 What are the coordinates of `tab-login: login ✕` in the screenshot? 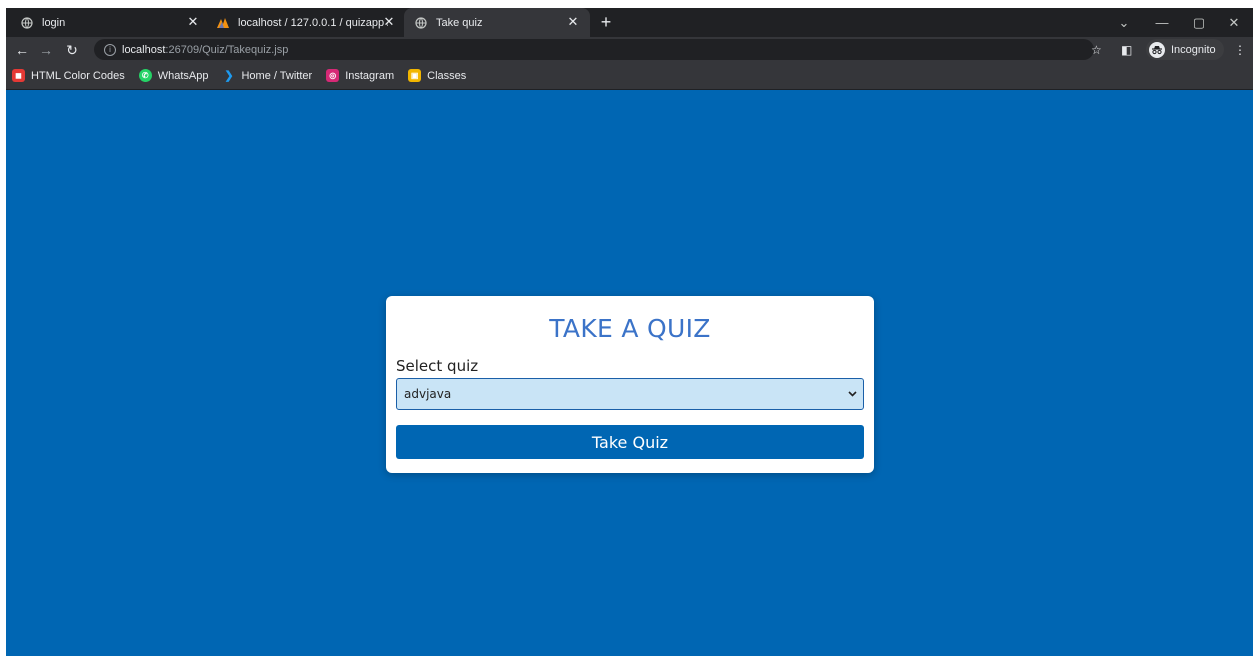 It's located at (110, 22).